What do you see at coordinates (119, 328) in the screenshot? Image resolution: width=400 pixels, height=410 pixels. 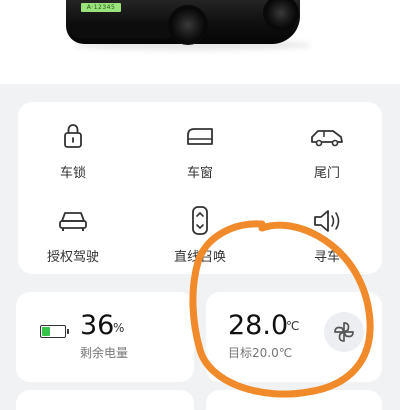 I see `battery-unit: %` at bounding box center [119, 328].